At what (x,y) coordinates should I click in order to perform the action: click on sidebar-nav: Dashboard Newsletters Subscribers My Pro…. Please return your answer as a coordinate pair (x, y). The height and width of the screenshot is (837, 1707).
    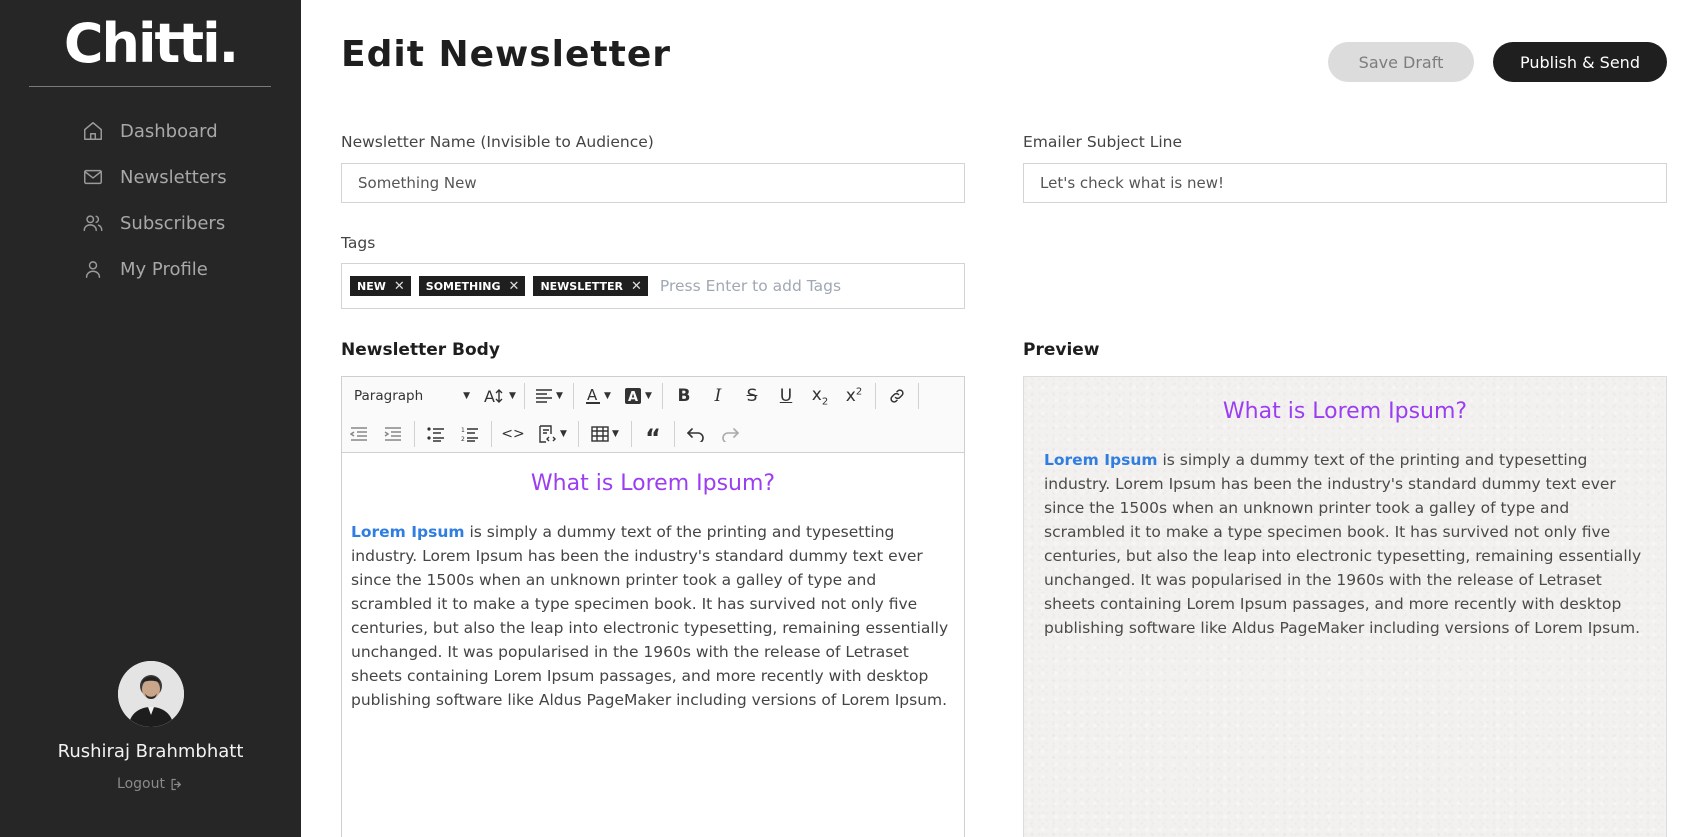
    Looking at the image, I should click on (154, 200).